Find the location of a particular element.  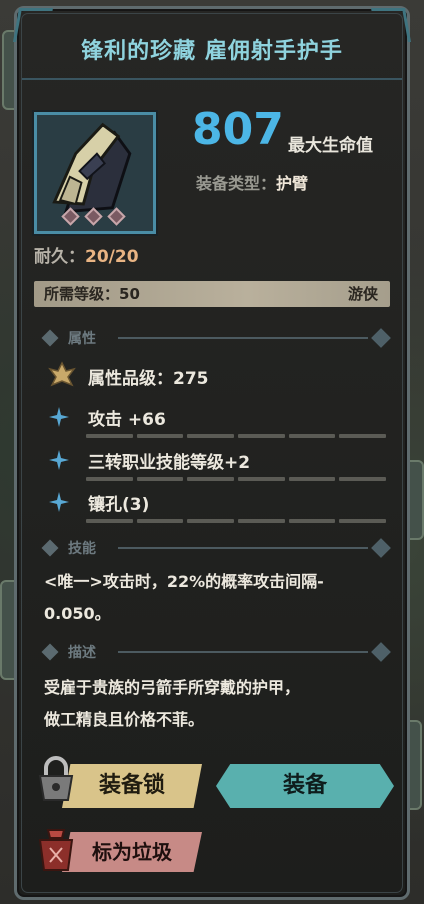

class-name: 游侠 is located at coordinates (362, 294).